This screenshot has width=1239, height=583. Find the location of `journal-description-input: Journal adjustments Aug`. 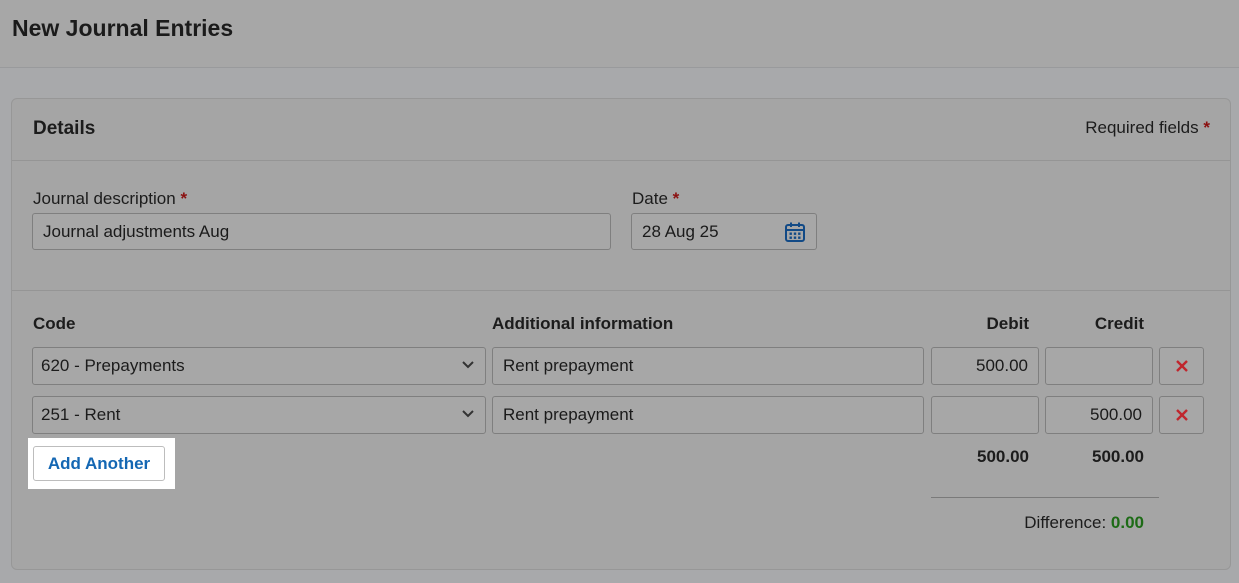

journal-description-input: Journal adjustments Aug is located at coordinates (321, 231).